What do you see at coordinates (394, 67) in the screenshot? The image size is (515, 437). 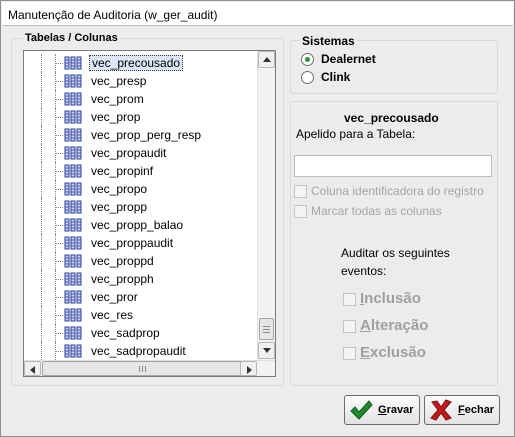 I see `sistemas-group` at bounding box center [394, 67].